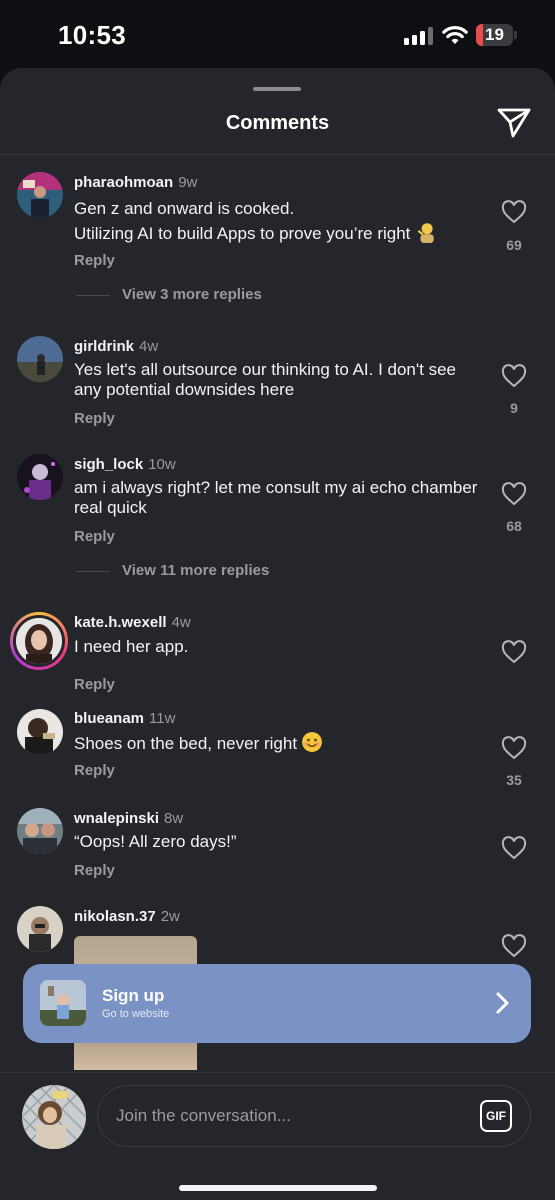 The height and width of the screenshot is (1200, 555). I want to click on status-time: 10:53, so click(92, 35).